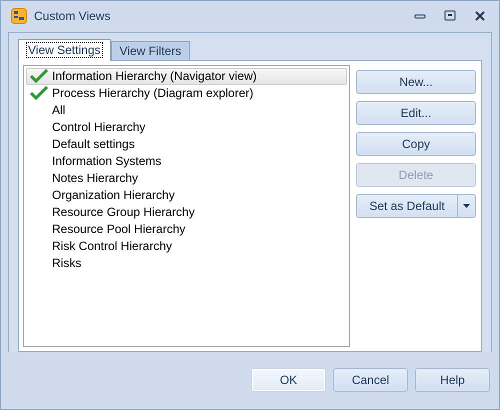  I want to click on caret-icon, so click(466, 206).